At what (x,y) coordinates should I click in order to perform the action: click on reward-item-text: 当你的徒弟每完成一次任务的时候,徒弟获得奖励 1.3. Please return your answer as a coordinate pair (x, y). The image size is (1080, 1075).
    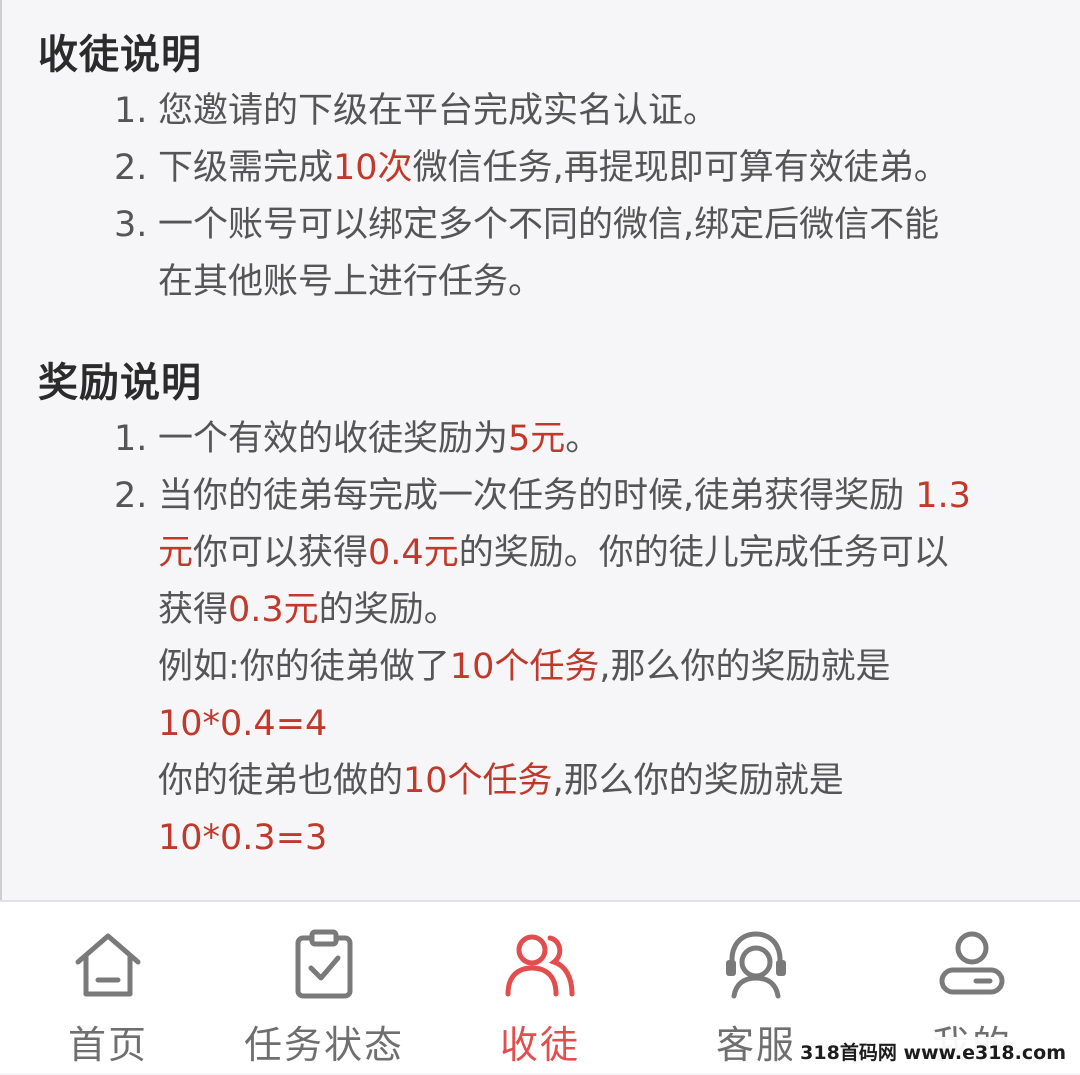
    Looking at the image, I should click on (564, 496).